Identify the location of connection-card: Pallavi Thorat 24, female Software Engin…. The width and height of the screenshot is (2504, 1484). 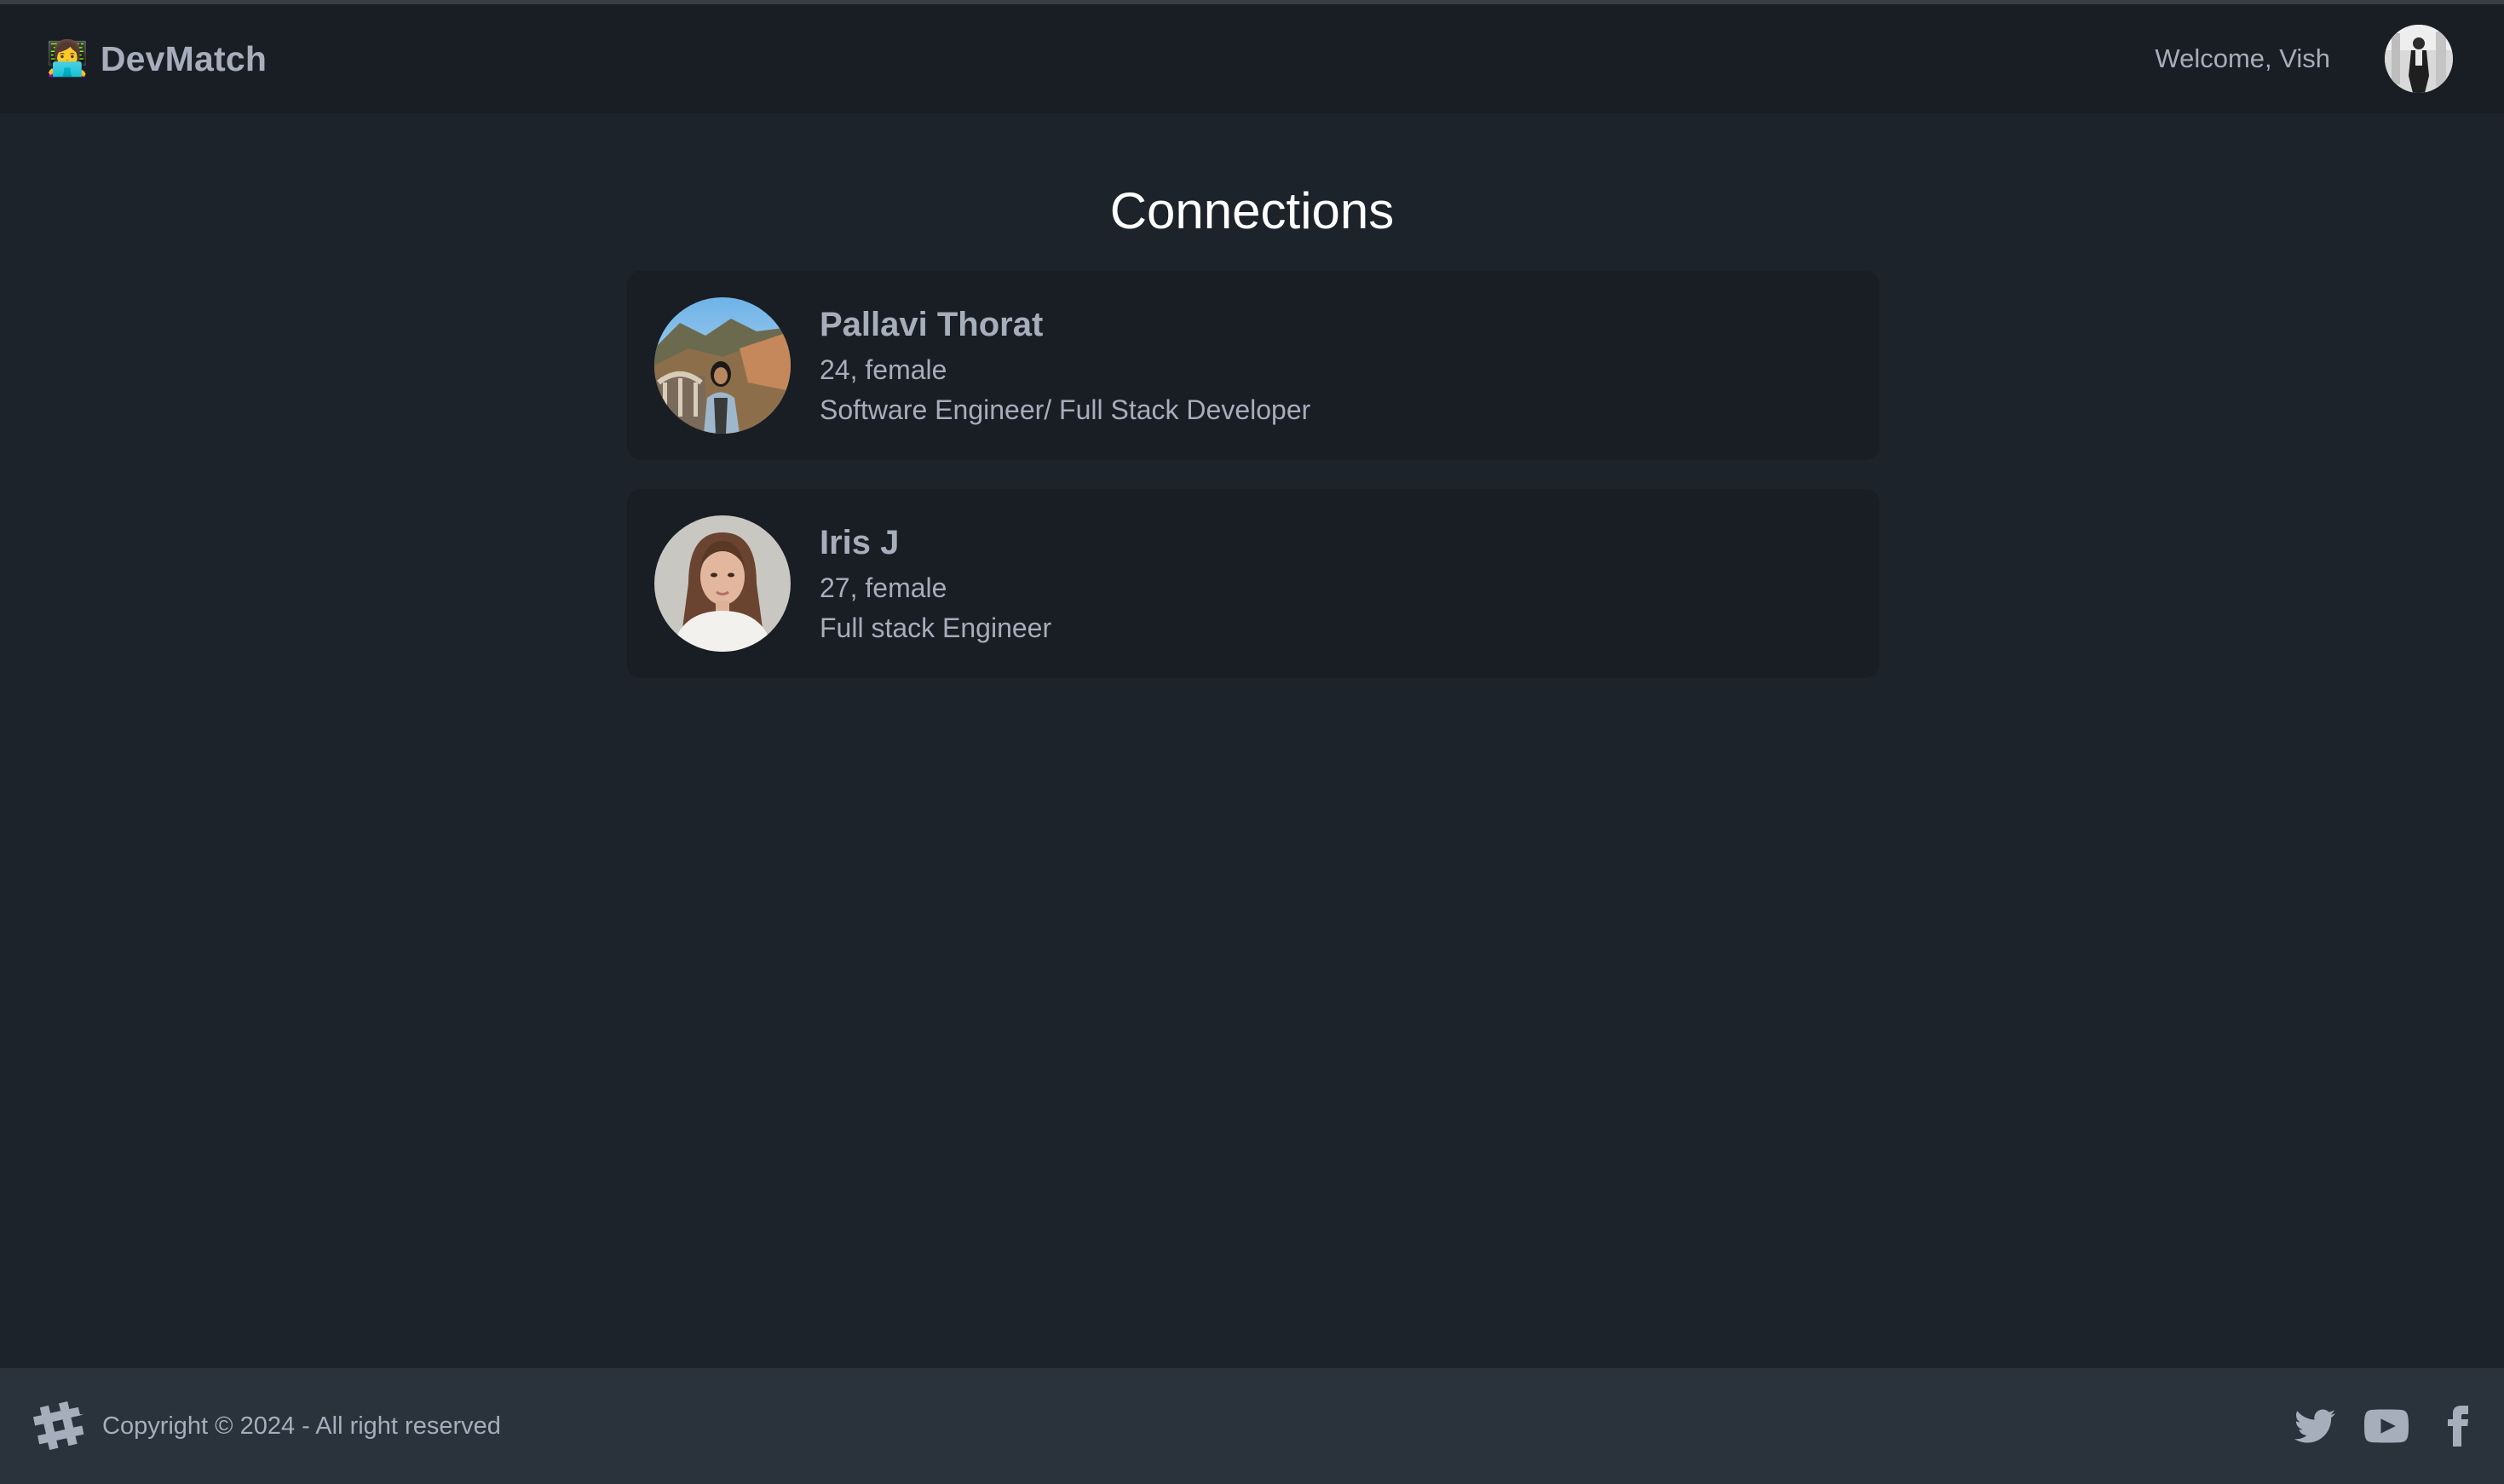
(1253, 365).